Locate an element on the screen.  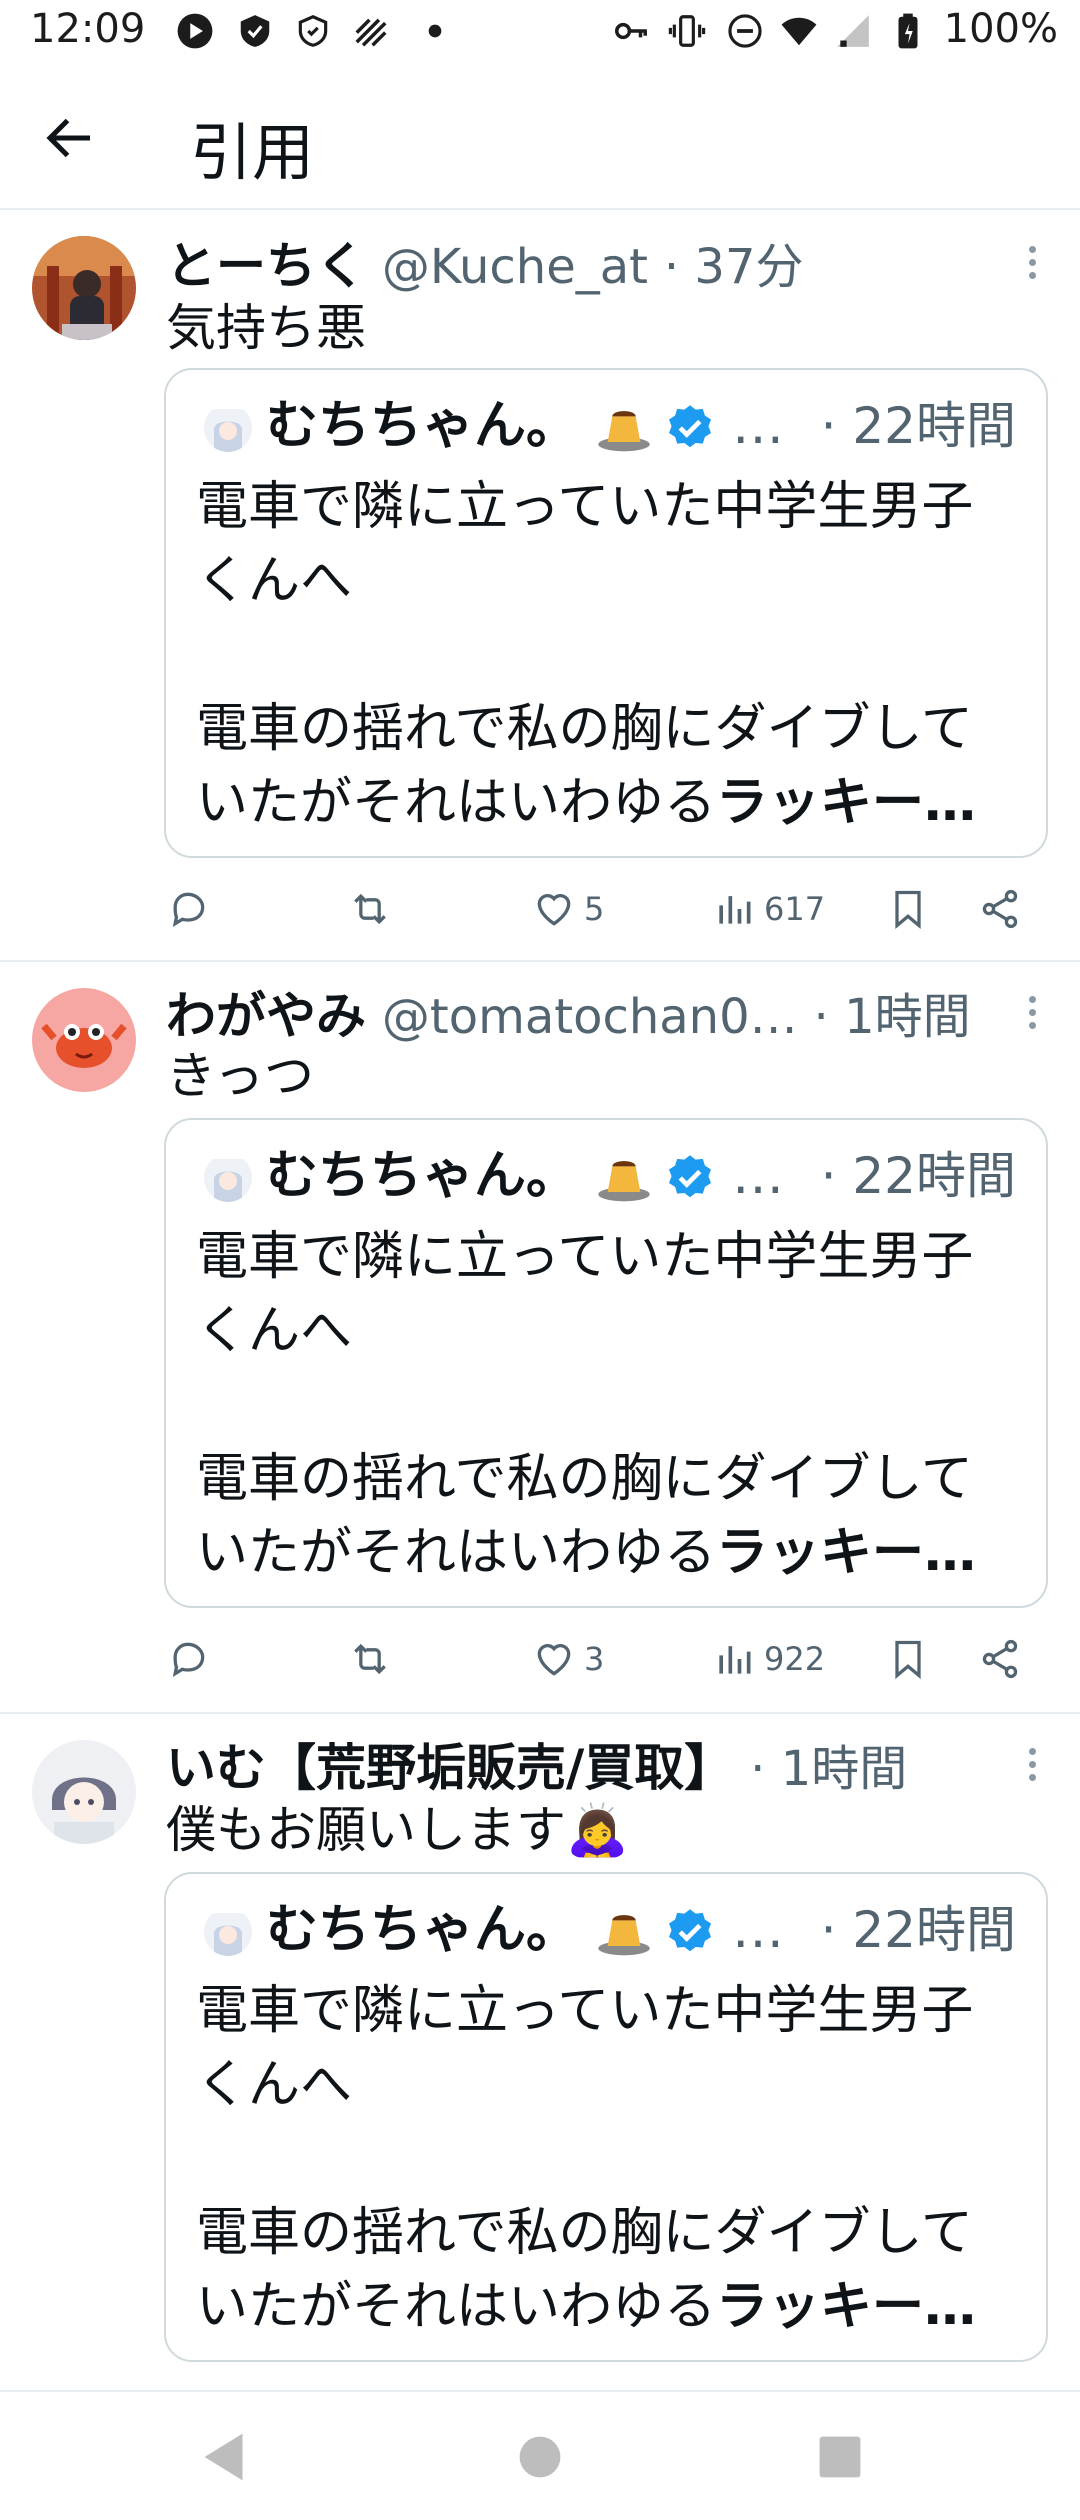
tweet-header: とーちく @Kuche_at · 37分 is located at coordinates (578, 266).